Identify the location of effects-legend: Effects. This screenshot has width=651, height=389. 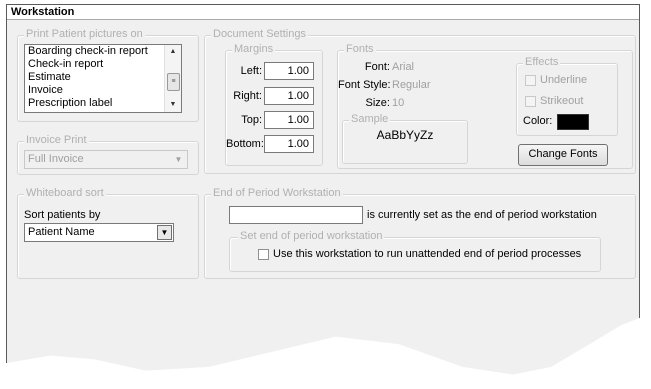
(542, 62).